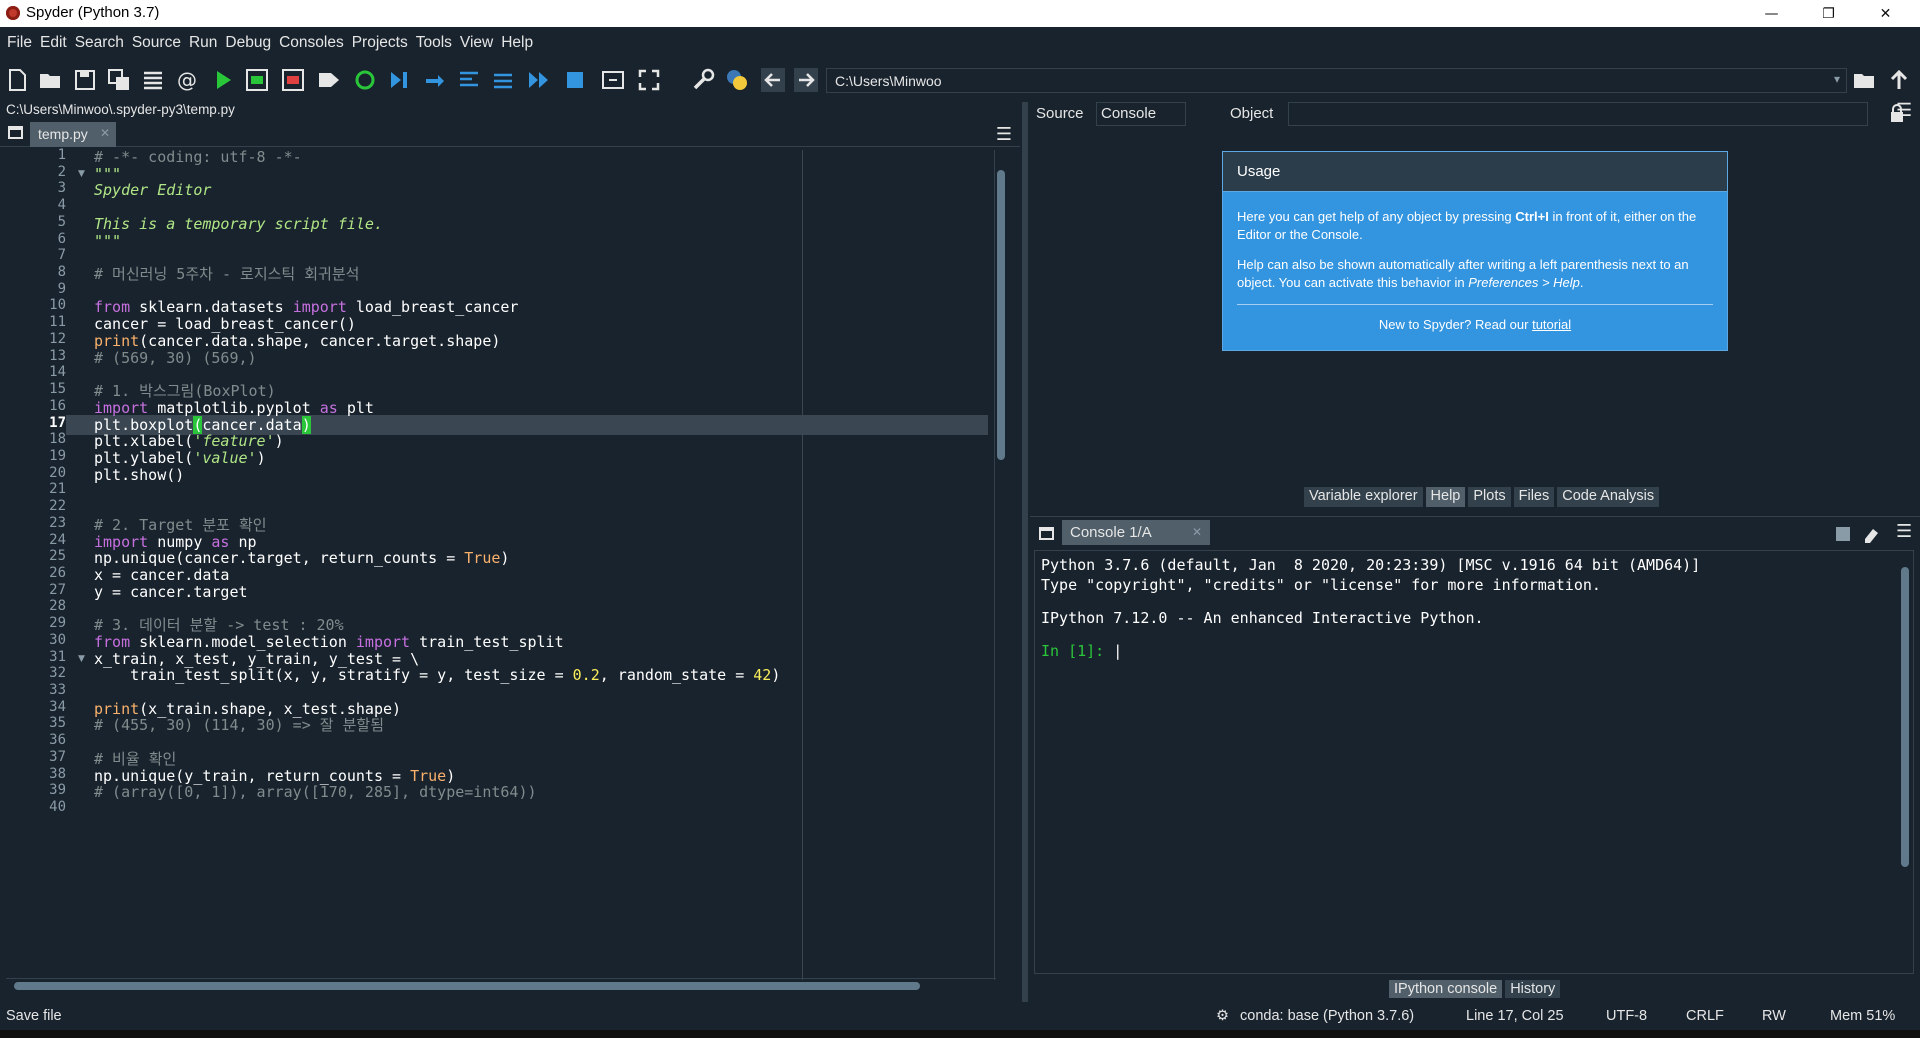  I want to click on tab-label: temp.py, so click(63, 134).